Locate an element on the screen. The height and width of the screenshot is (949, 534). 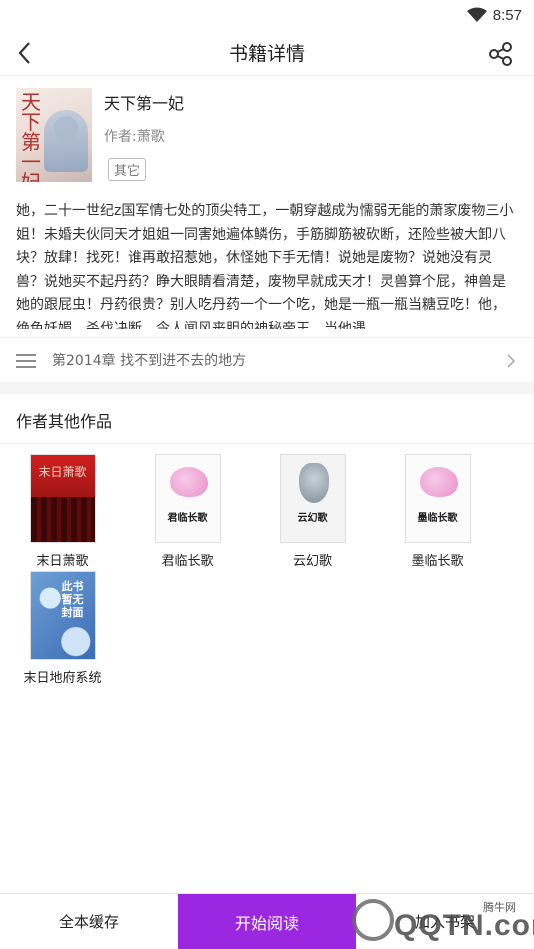
work-cover-text: 此书暂无封面 is located at coordinates (72, 599).